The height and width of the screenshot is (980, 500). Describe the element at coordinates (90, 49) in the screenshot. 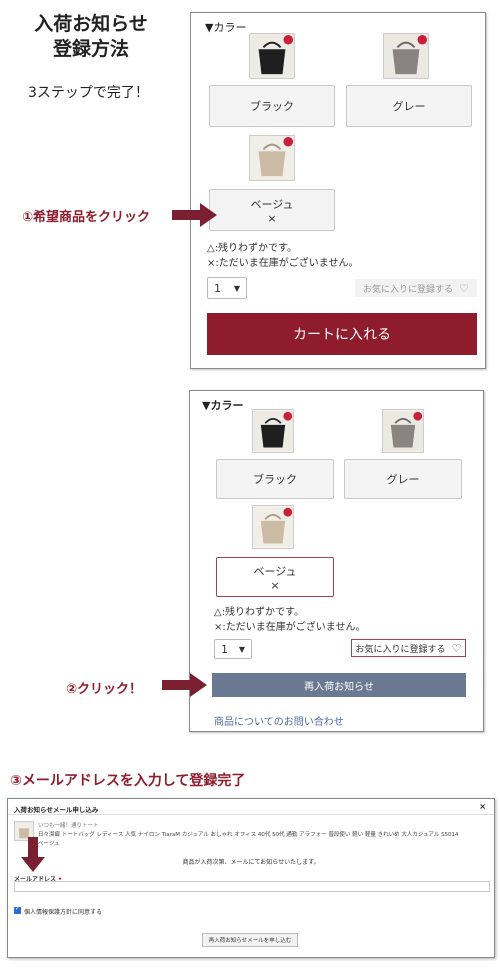

I see `intro-title-line2: 登録方法` at that location.